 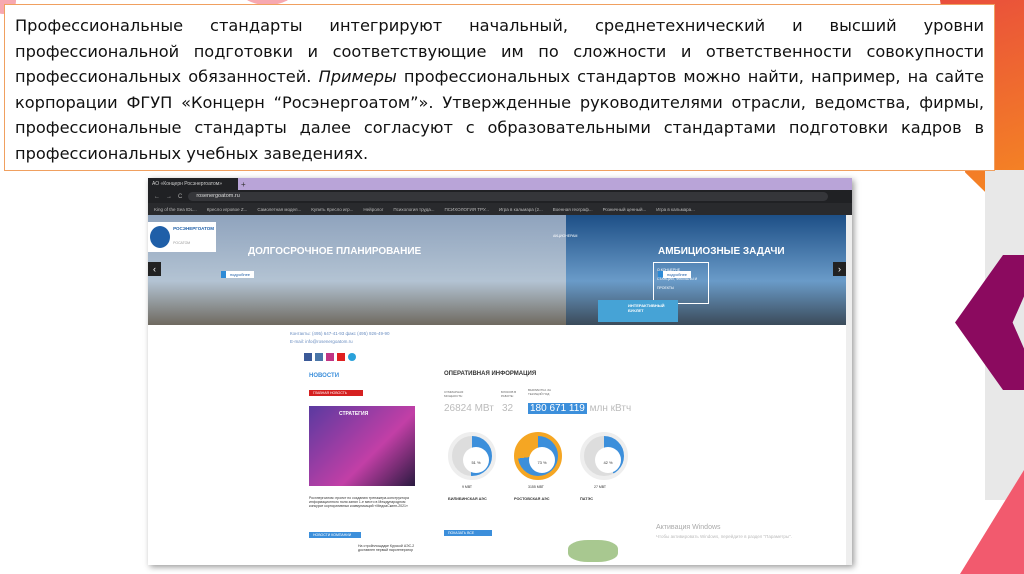 I want to click on menu-item: О КОНЦЕРНЕ, so click(x=681, y=270).